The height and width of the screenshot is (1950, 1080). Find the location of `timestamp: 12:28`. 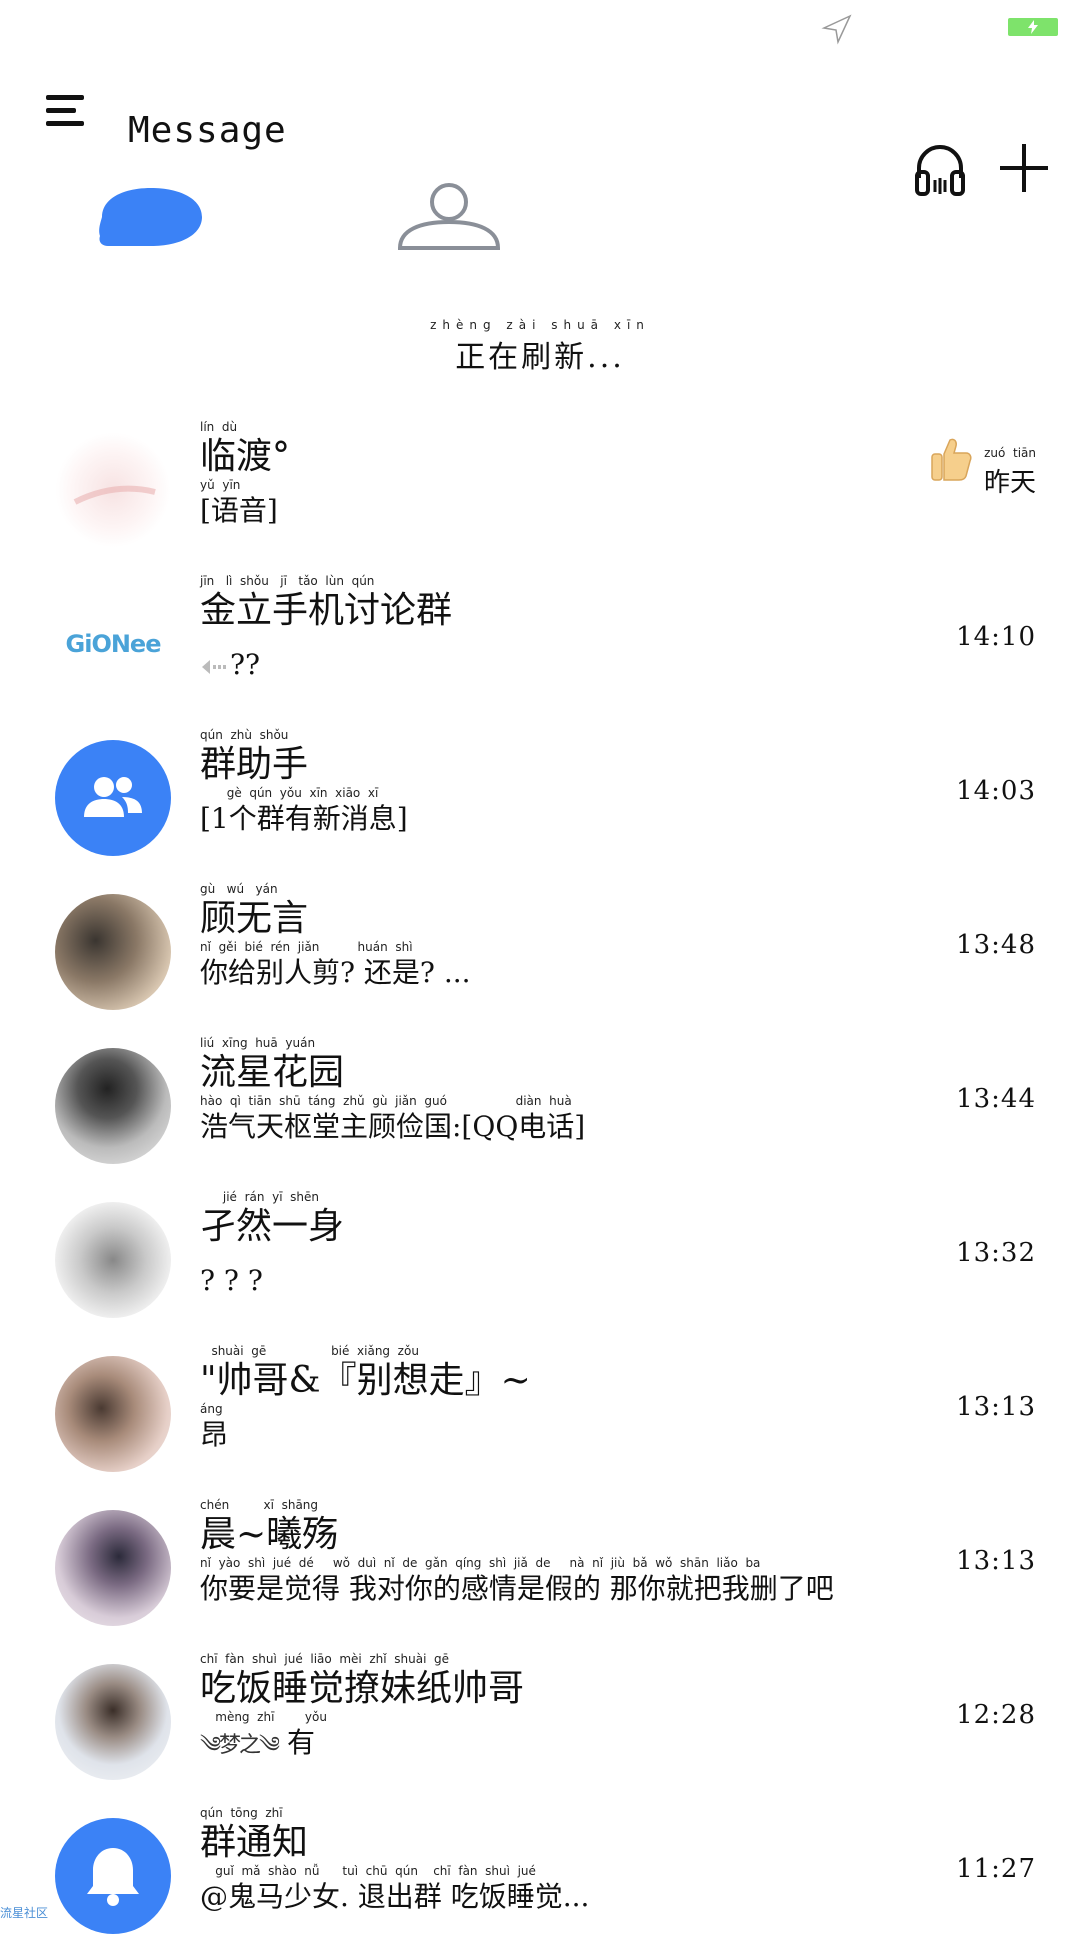

timestamp: 12:28 is located at coordinates (996, 1715).